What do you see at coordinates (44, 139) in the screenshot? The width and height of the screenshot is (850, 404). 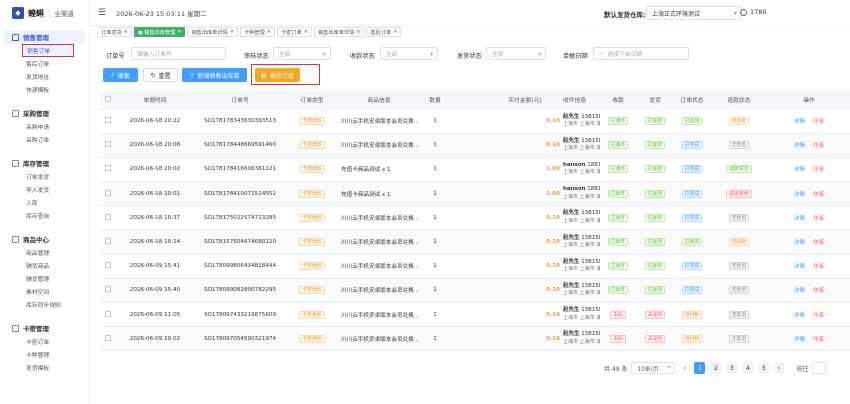 I see `sidebar-item: 采购订单` at bounding box center [44, 139].